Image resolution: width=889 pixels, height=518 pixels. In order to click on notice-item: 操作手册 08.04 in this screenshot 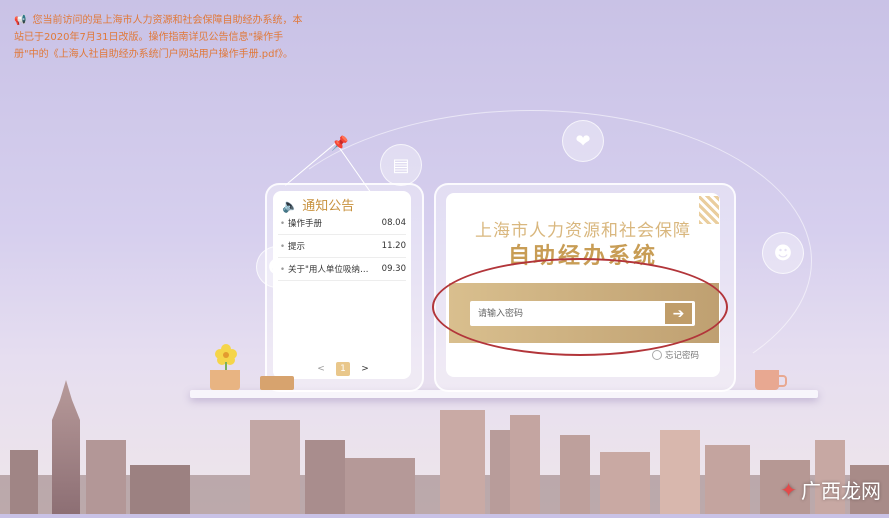, I will do `click(342, 223)`.